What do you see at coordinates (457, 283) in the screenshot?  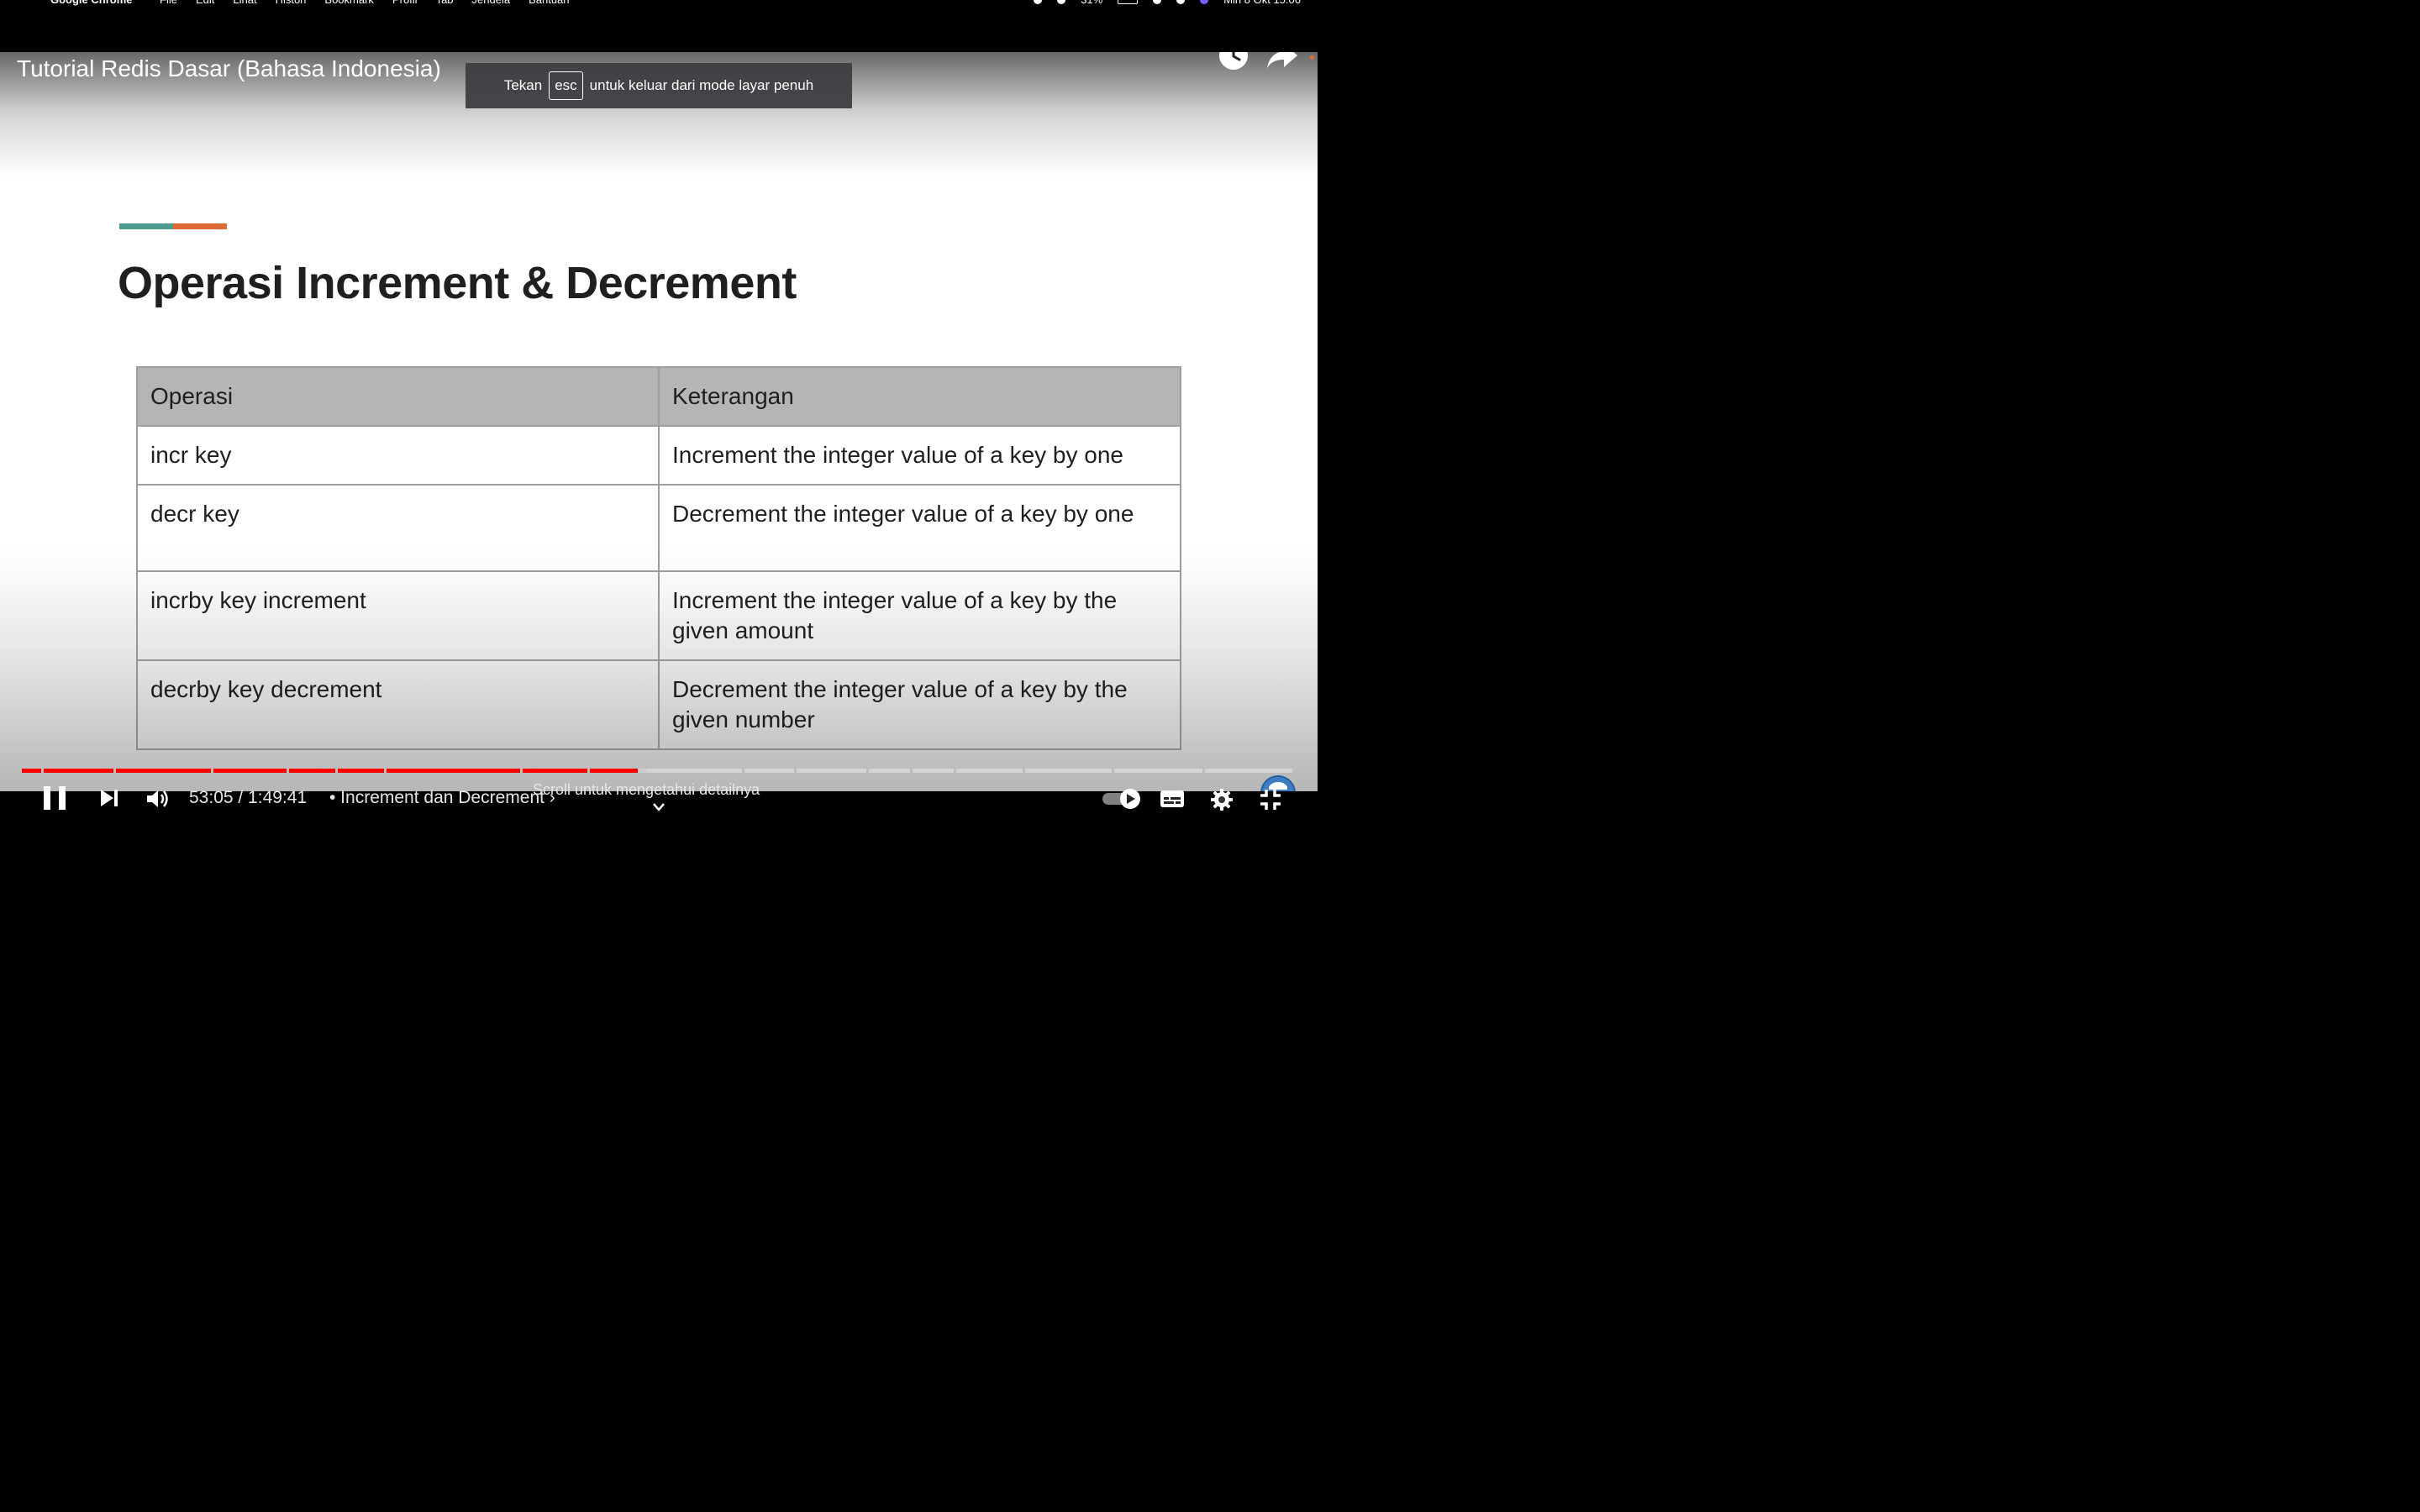 I see `slide-title: Operasi Increment & Decrement` at bounding box center [457, 283].